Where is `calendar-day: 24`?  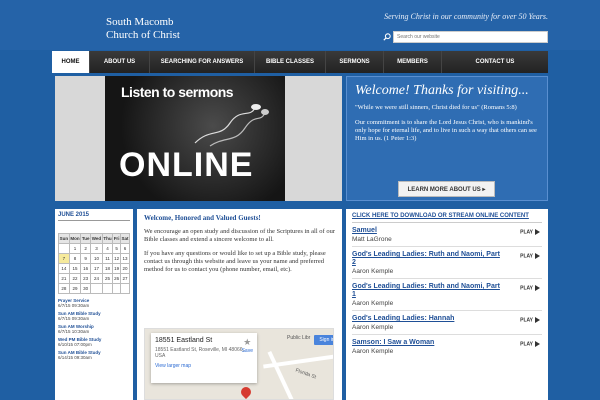
calendar-day: 24 is located at coordinates (96, 278).